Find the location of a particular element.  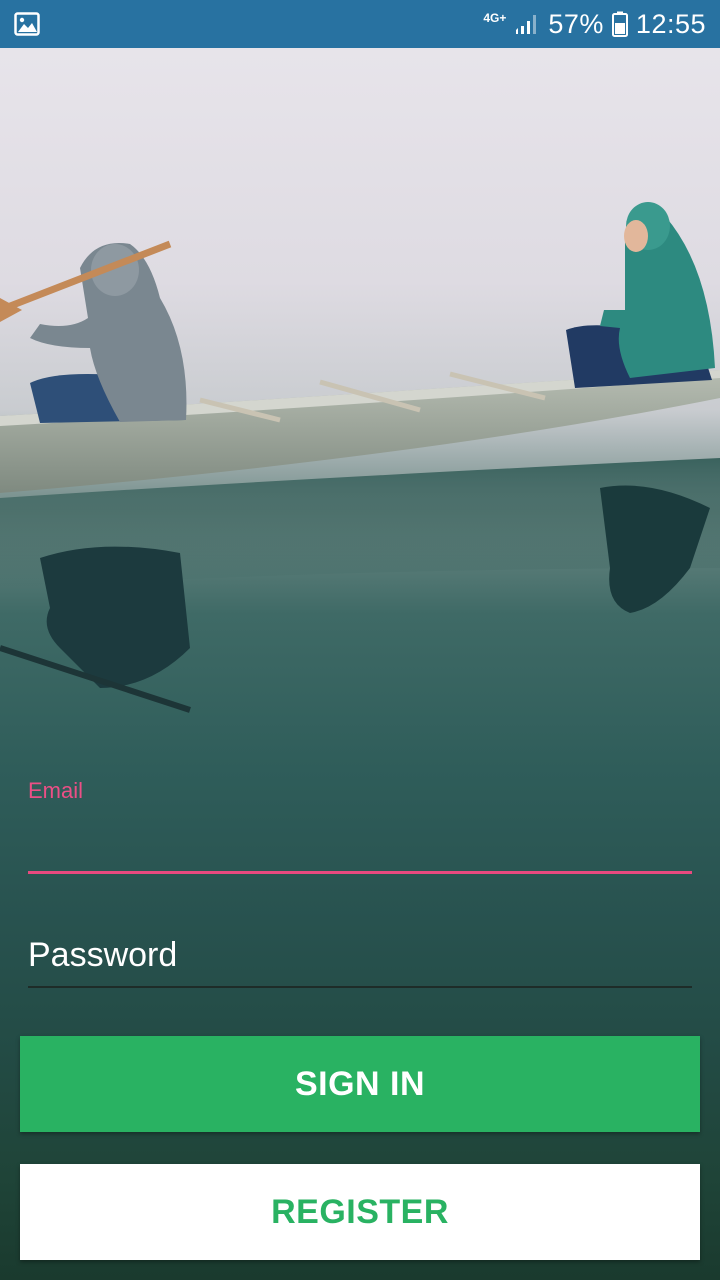

signal-icon is located at coordinates (526, 24).